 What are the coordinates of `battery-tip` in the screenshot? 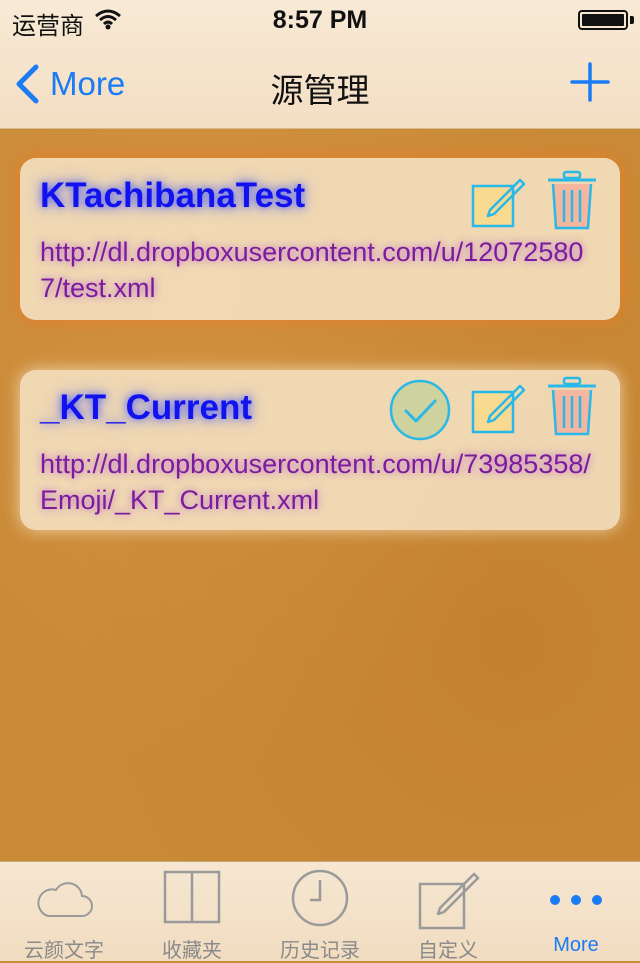 It's located at (632, 20).